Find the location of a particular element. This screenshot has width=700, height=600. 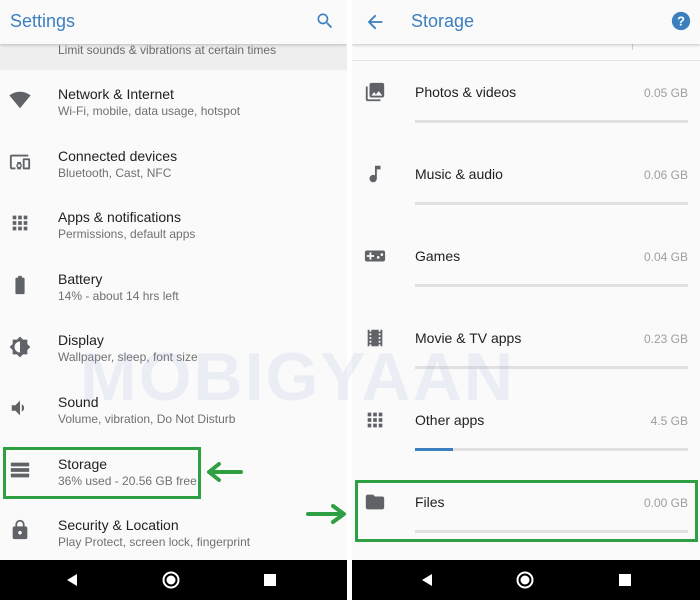

right-navigation-bar is located at coordinates (526, 580).